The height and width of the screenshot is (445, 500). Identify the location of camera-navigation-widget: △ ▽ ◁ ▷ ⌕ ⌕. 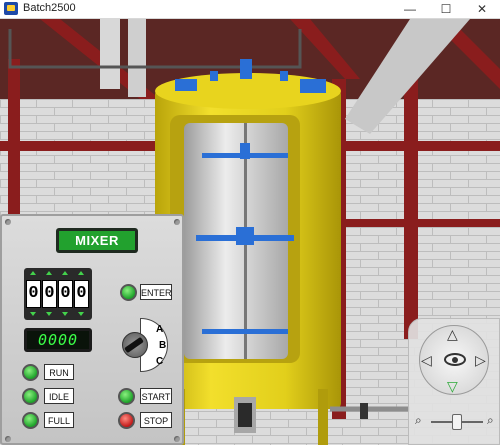
(454, 381).